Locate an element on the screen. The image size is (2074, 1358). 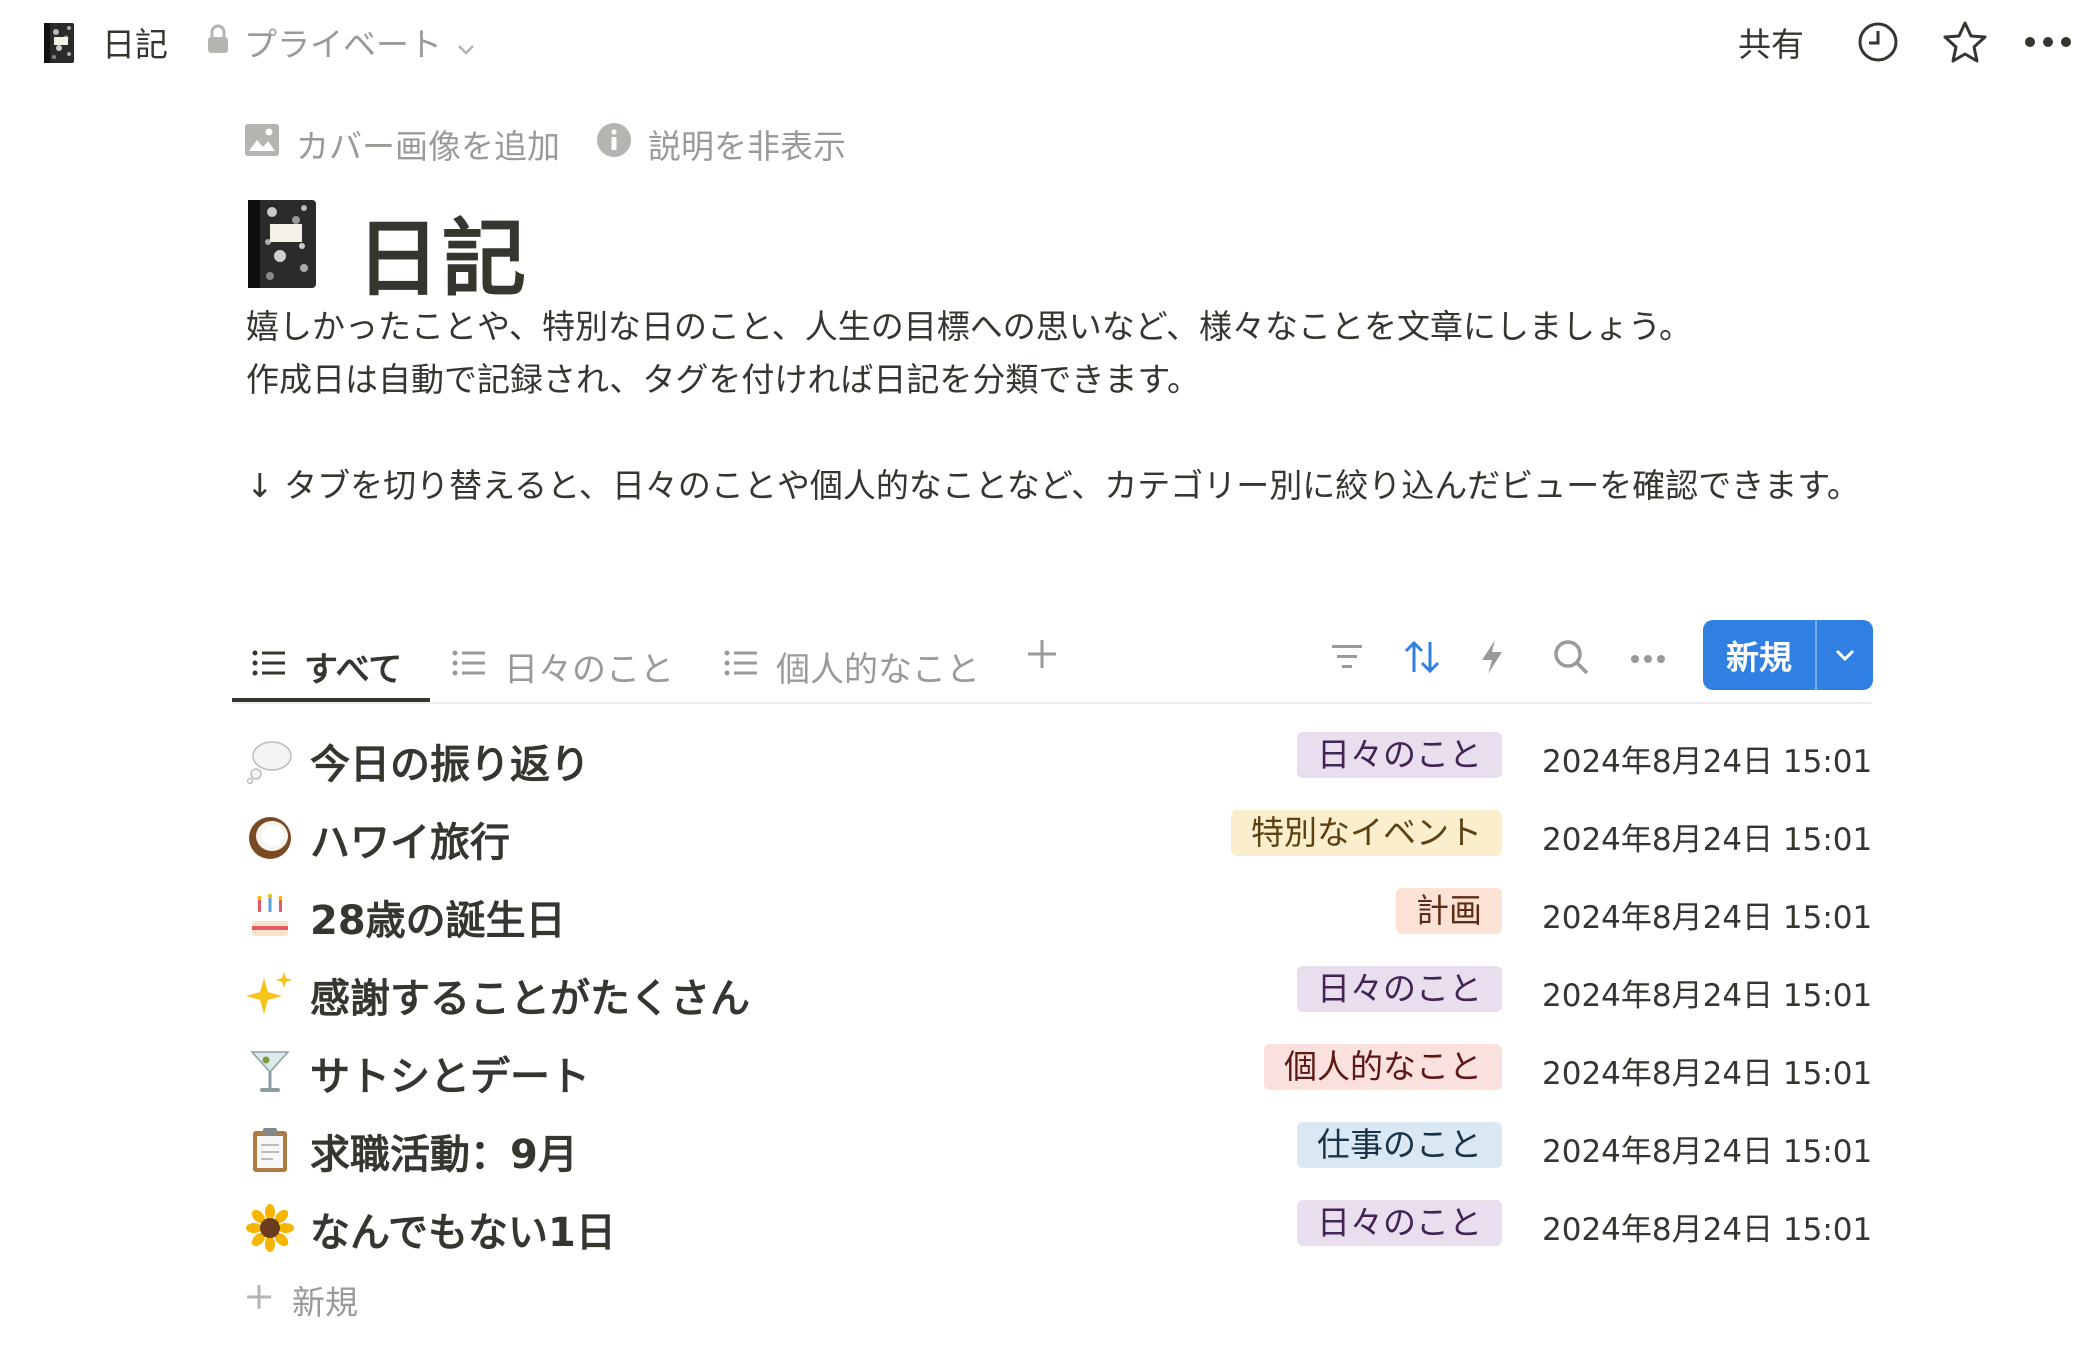
tag-badge: 特別なイベント is located at coordinates (1366, 833).